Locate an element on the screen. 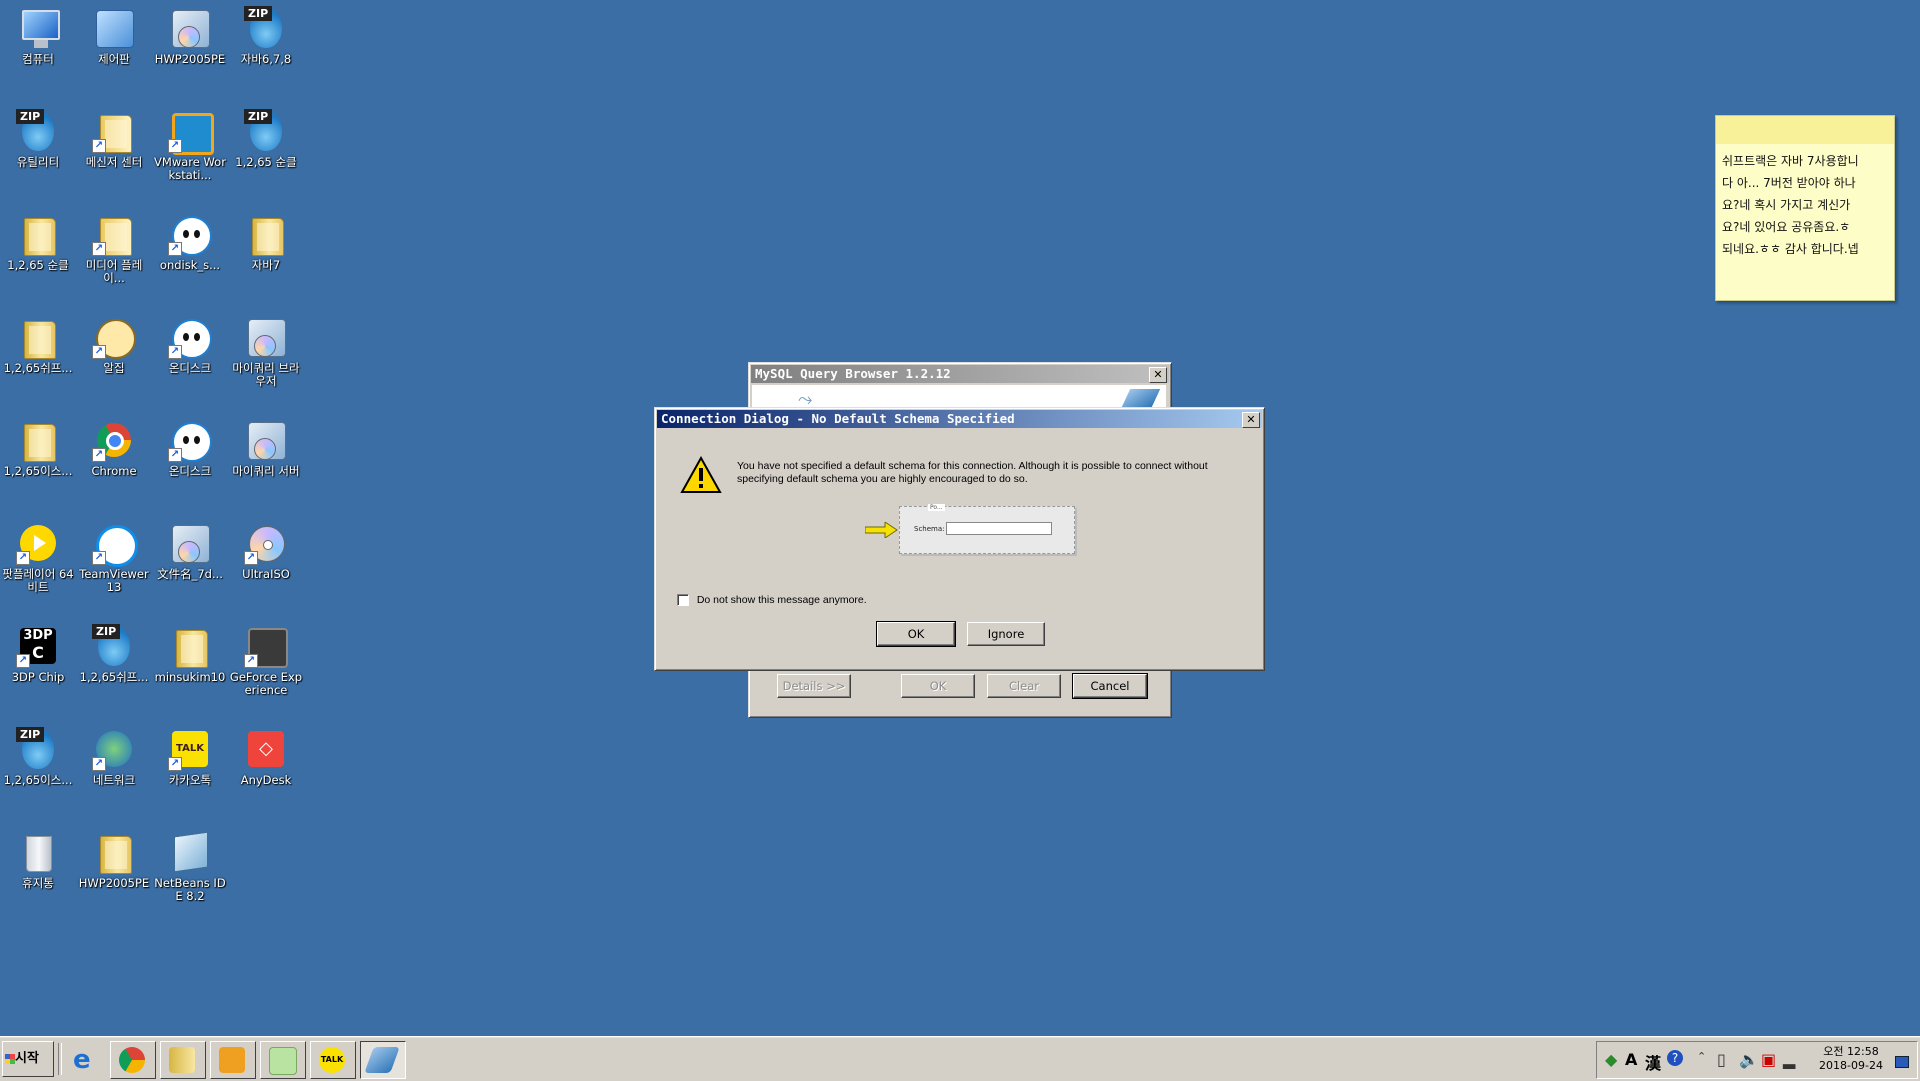 The width and height of the screenshot is (1920, 1081). bg-ok-button: OK is located at coordinates (938, 686).